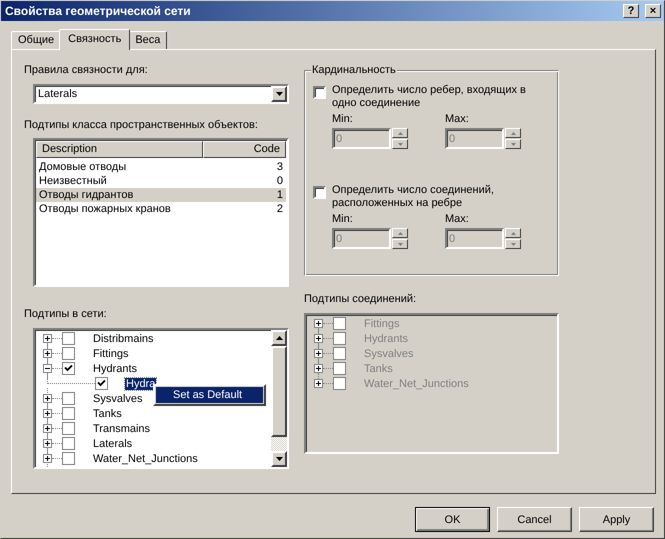 This screenshot has height=539, width=665. Describe the element at coordinates (279, 195) in the screenshot. I see `code-text: 1` at that location.